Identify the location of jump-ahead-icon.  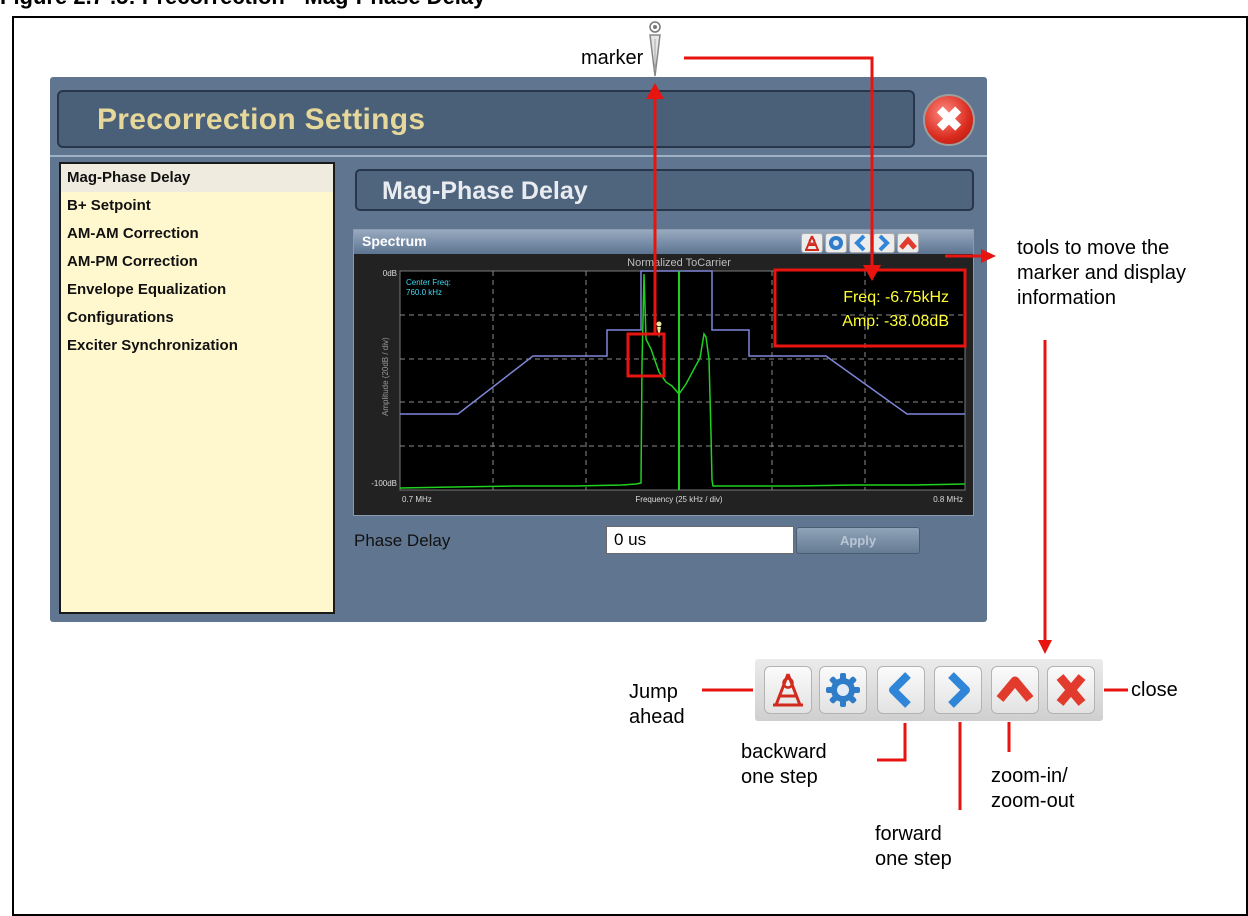
(788, 690).